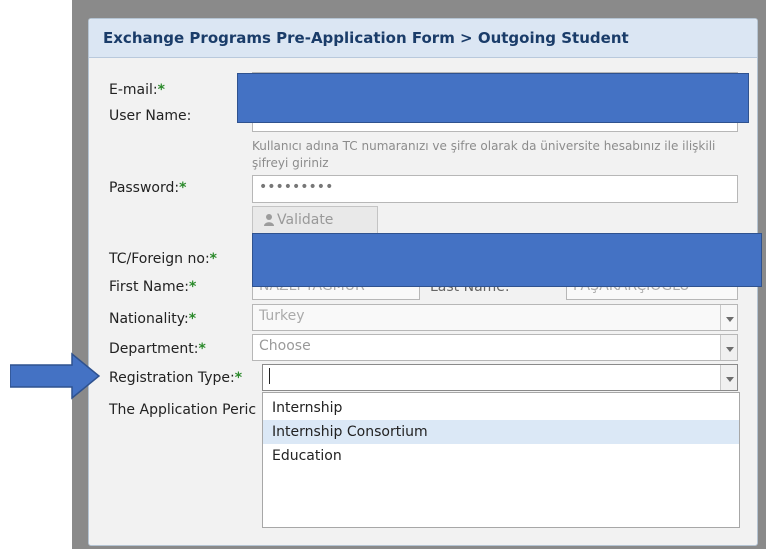 The width and height of the screenshot is (766, 549). I want to click on registration-type-select, so click(500, 377).